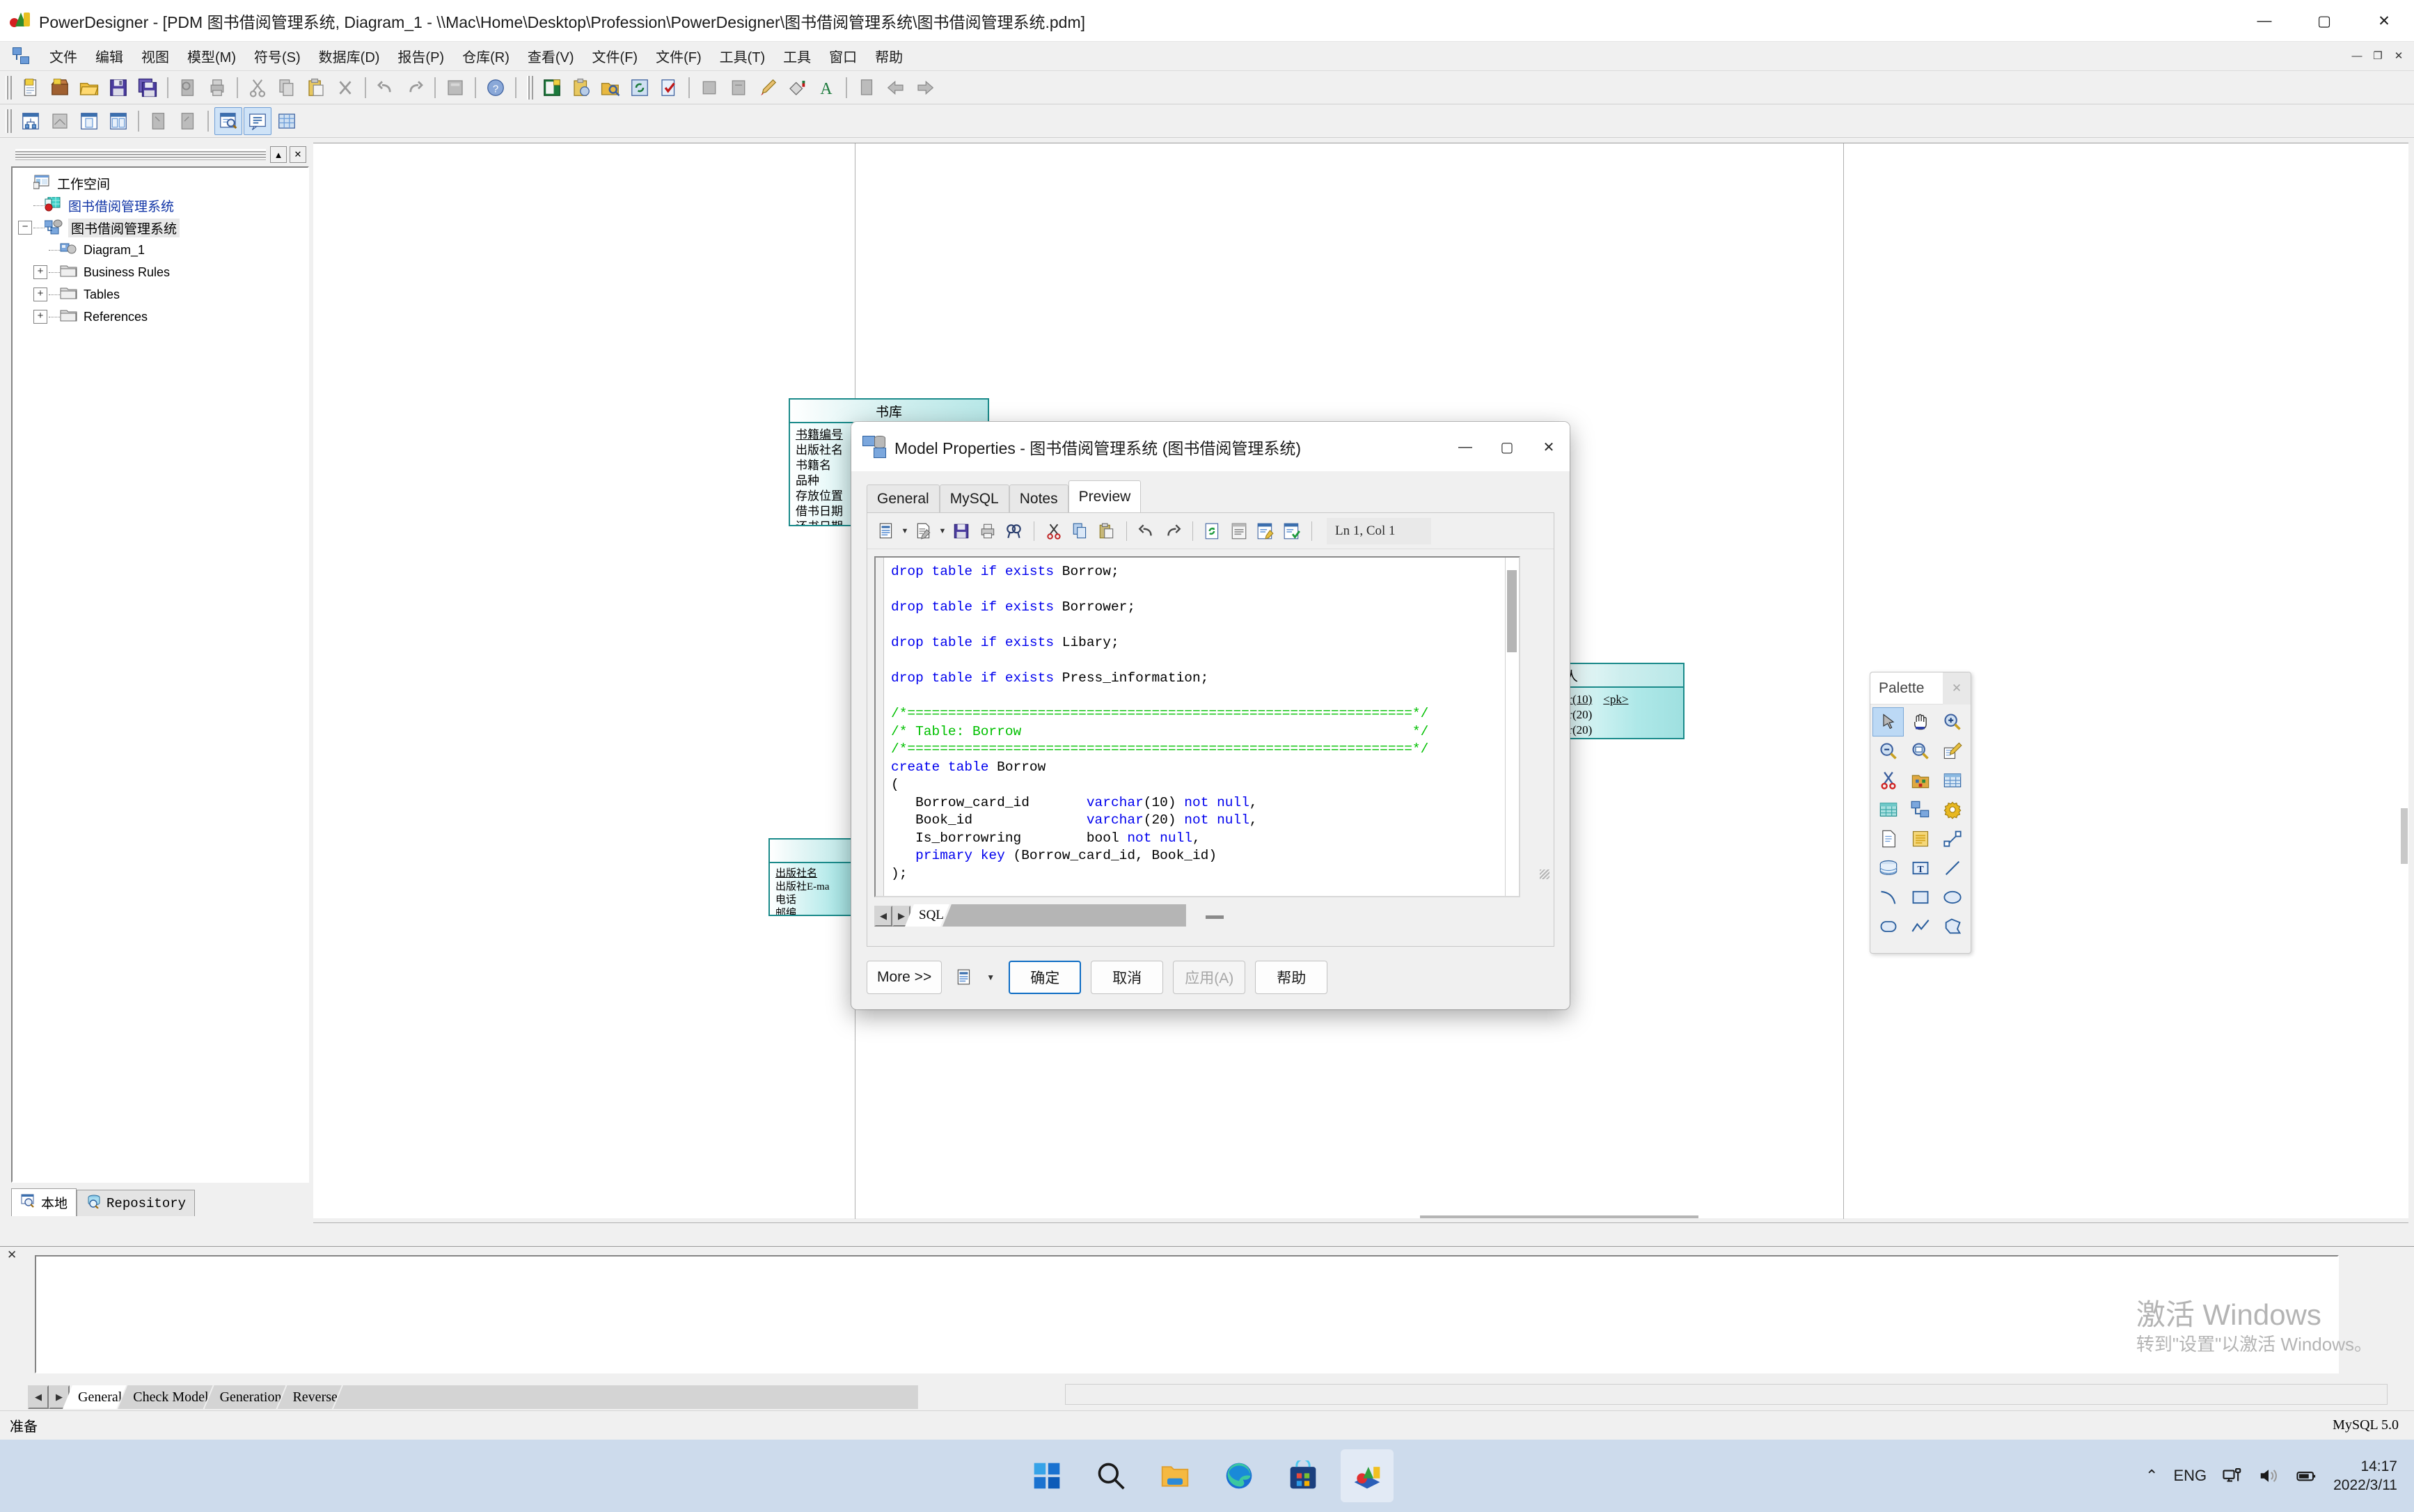 This screenshot has width=2414, height=1512. What do you see at coordinates (188, 121) in the screenshot?
I see `zoom-out-page-icon` at bounding box center [188, 121].